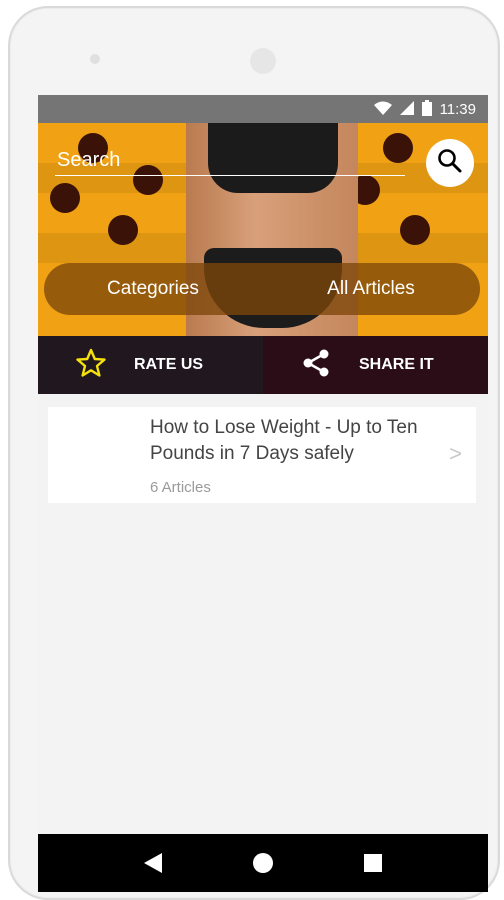  I want to click on all-articles-button: All Articles, so click(371, 289).